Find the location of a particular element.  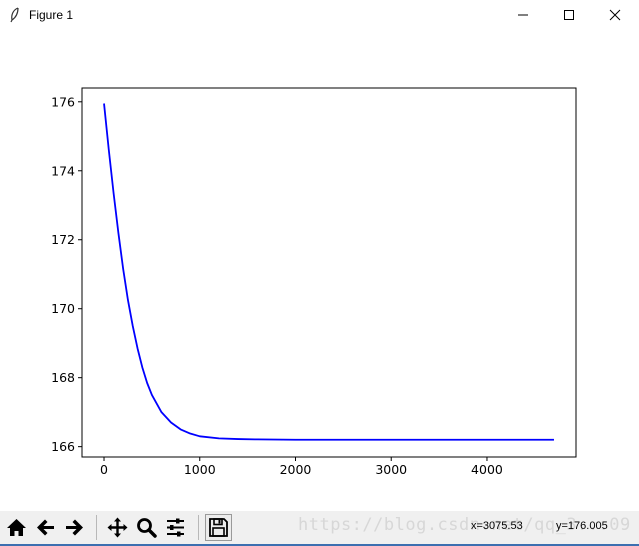

configure-subplots-icon is located at coordinates (175, 527).